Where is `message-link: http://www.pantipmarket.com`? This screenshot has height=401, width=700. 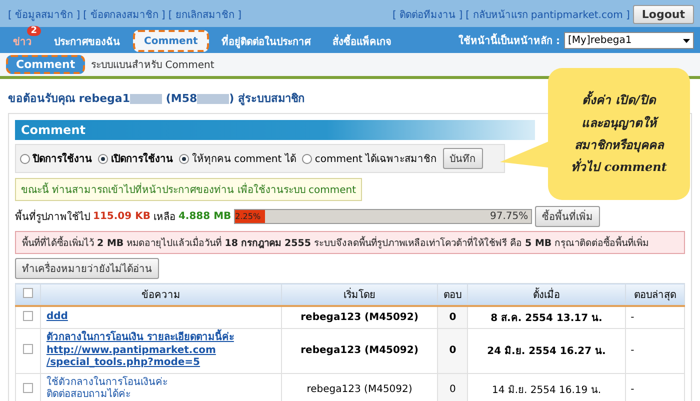 message-link: http://www.pantipmarket.com is located at coordinates (161, 350).